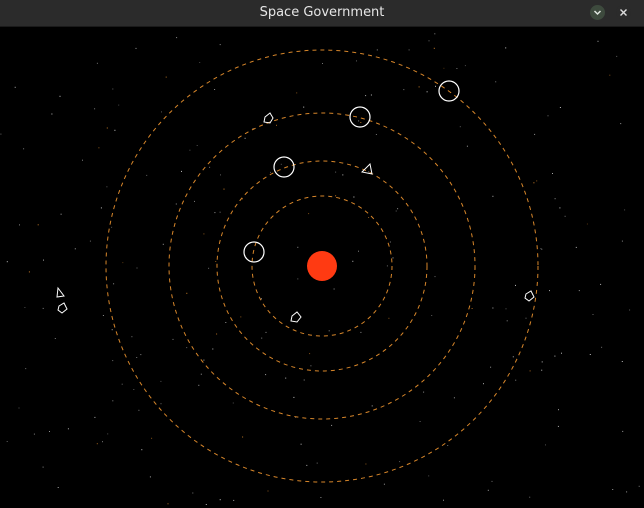 This screenshot has height=508, width=644. Describe the element at coordinates (529, 296) in the screenshot. I see `asteroid-right-edge` at that location.